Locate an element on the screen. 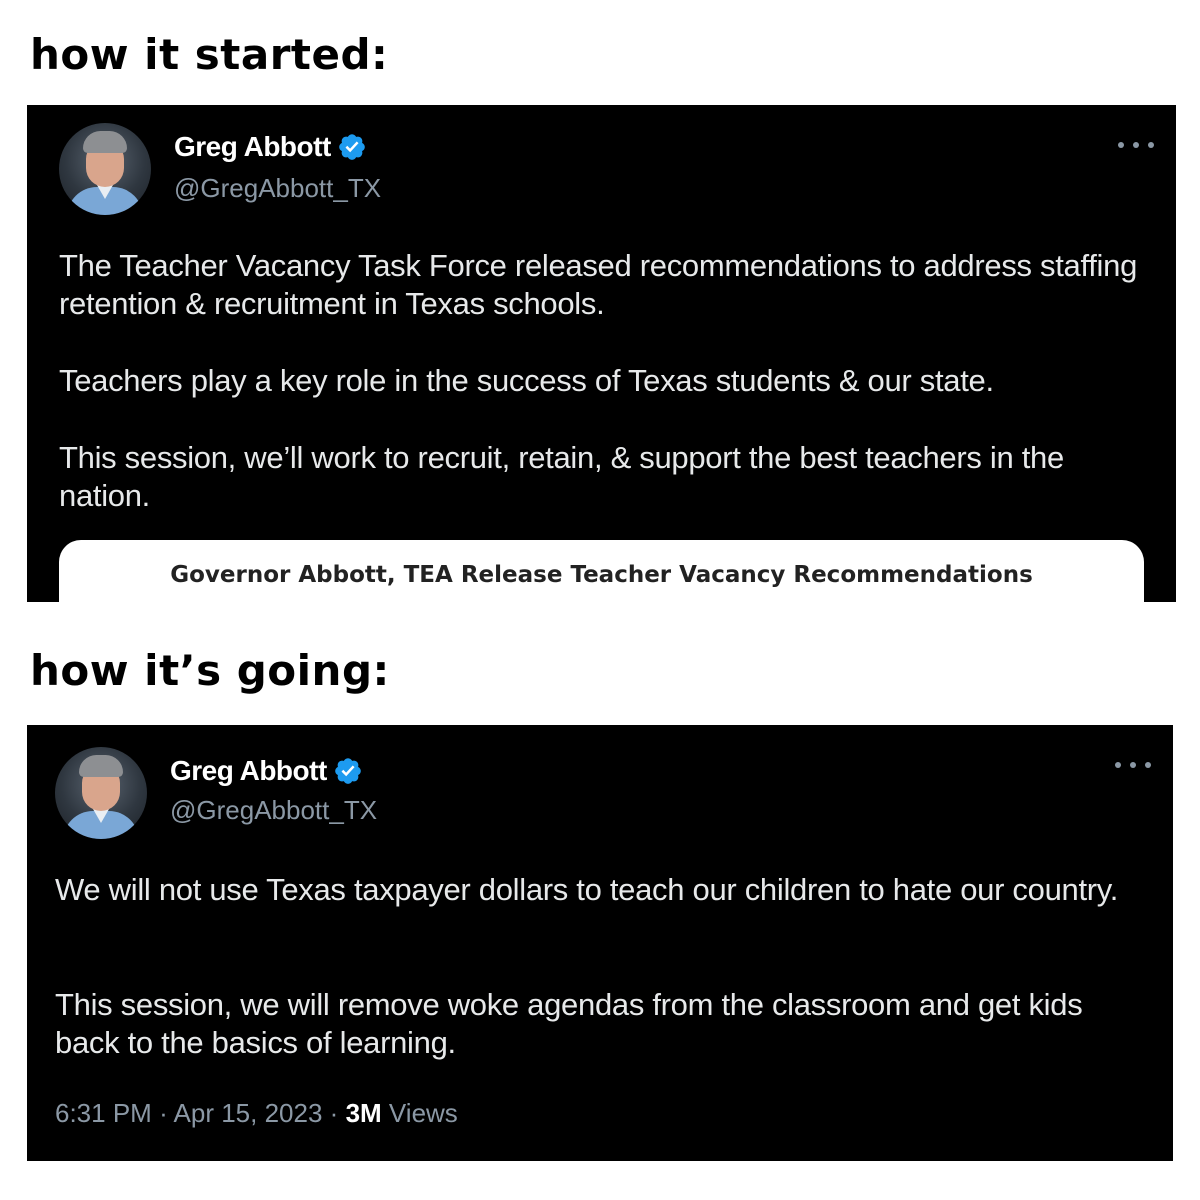  caption-how-it-started: how it started: is located at coordinates (209, 54).